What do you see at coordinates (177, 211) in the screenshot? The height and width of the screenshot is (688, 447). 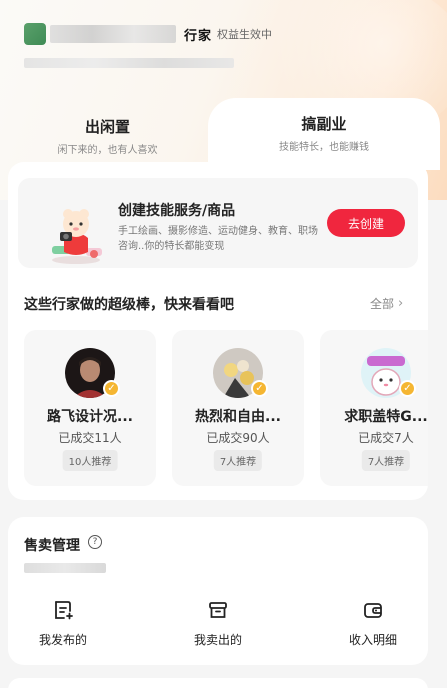 I see `create-title: 创建技能服务/商品` at bounding box center [177, 211].